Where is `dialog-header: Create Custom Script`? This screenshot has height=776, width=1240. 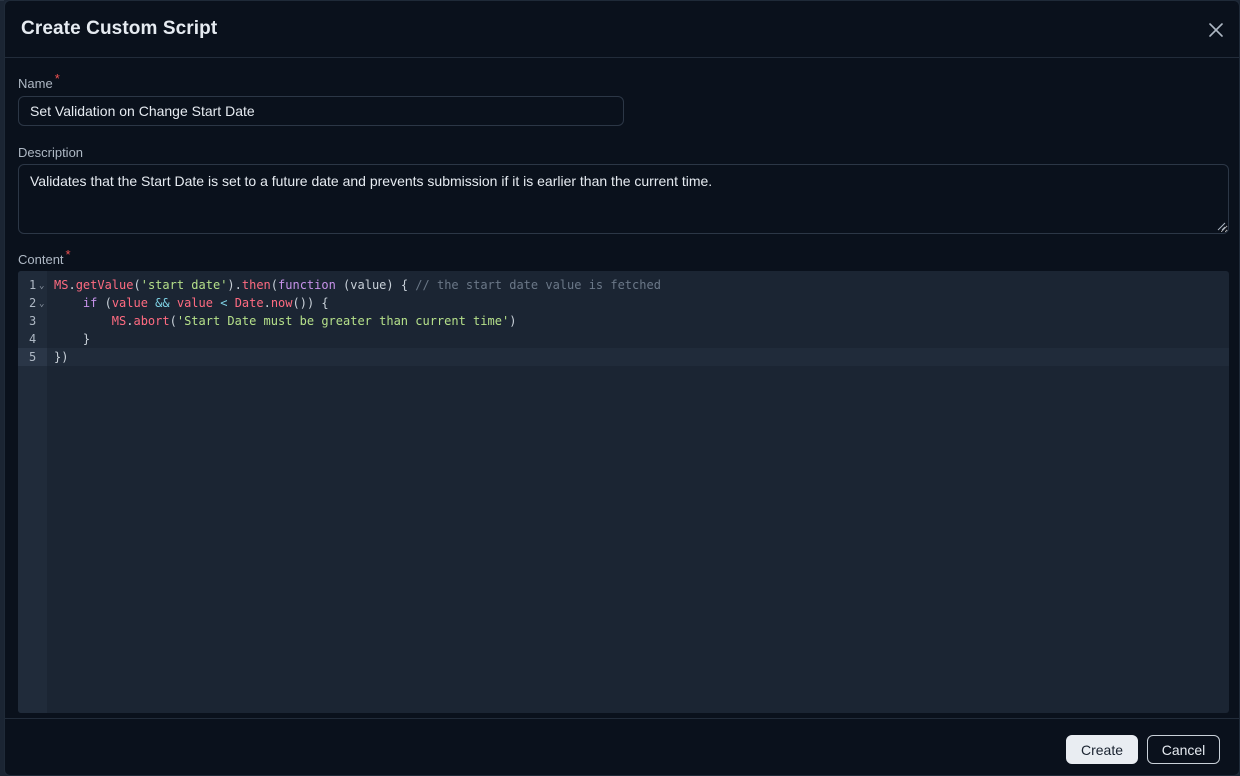
dialog-header: Create Custom Script is located at coordinates (622, 29).